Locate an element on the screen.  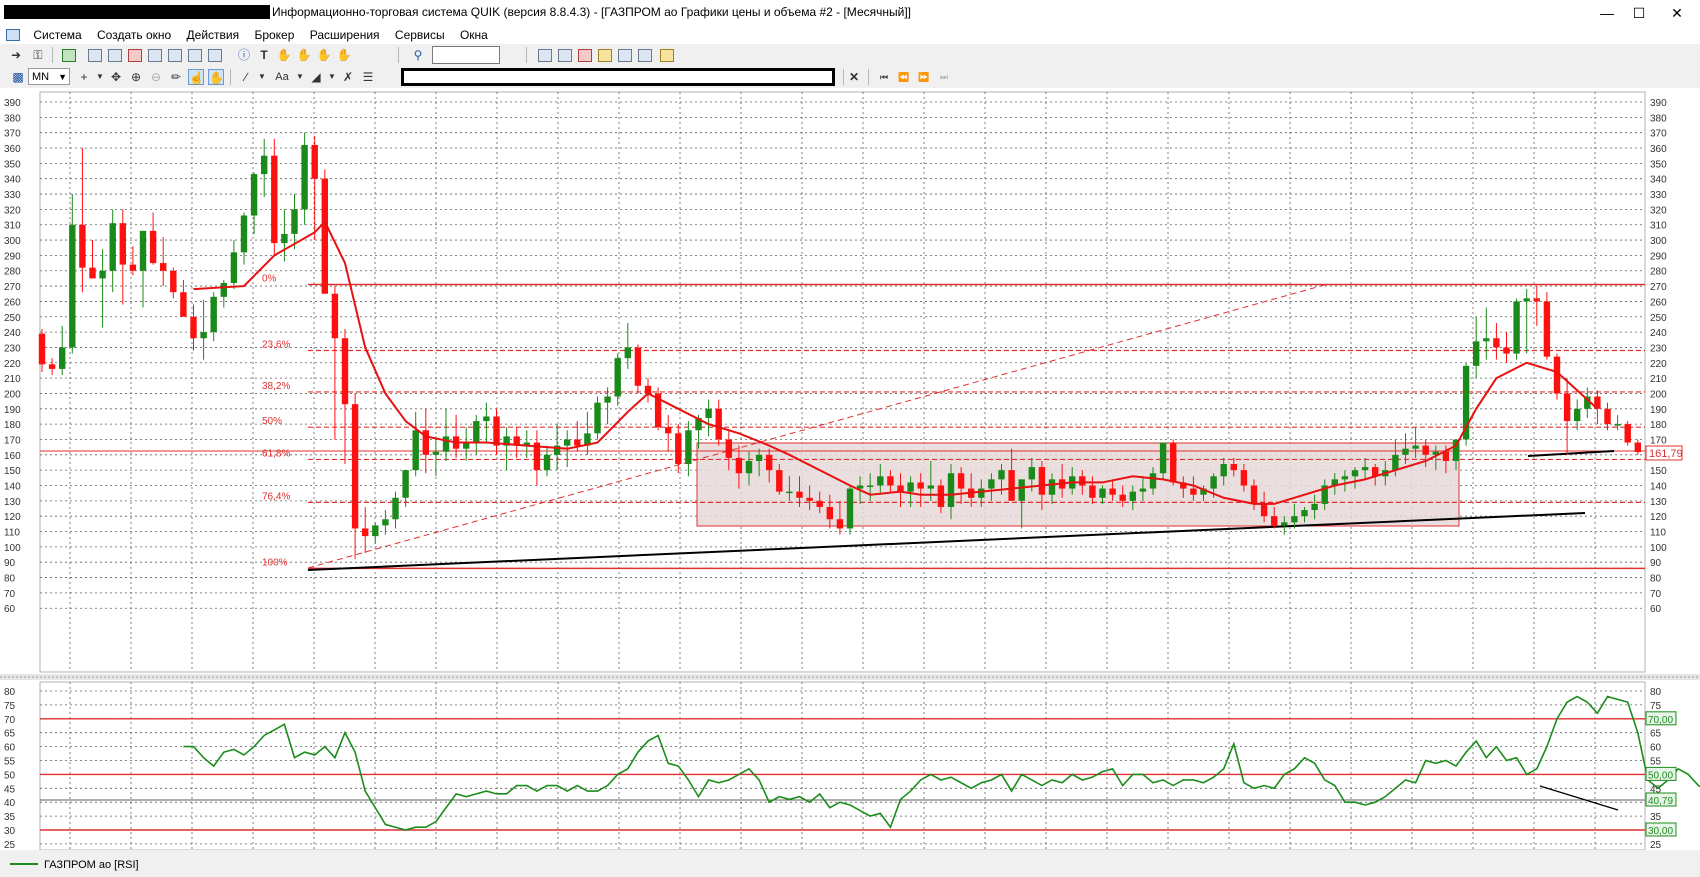
first-icon: ⏮ is located at coordinates (884, 77).